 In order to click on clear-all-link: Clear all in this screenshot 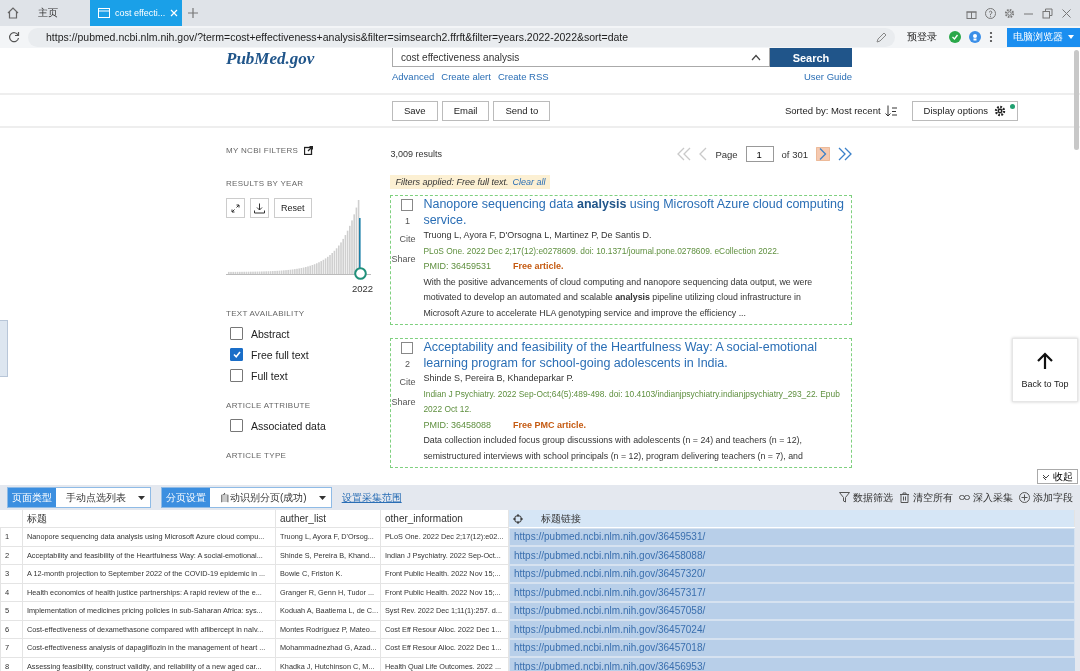, I will do `click(529, 182)`.